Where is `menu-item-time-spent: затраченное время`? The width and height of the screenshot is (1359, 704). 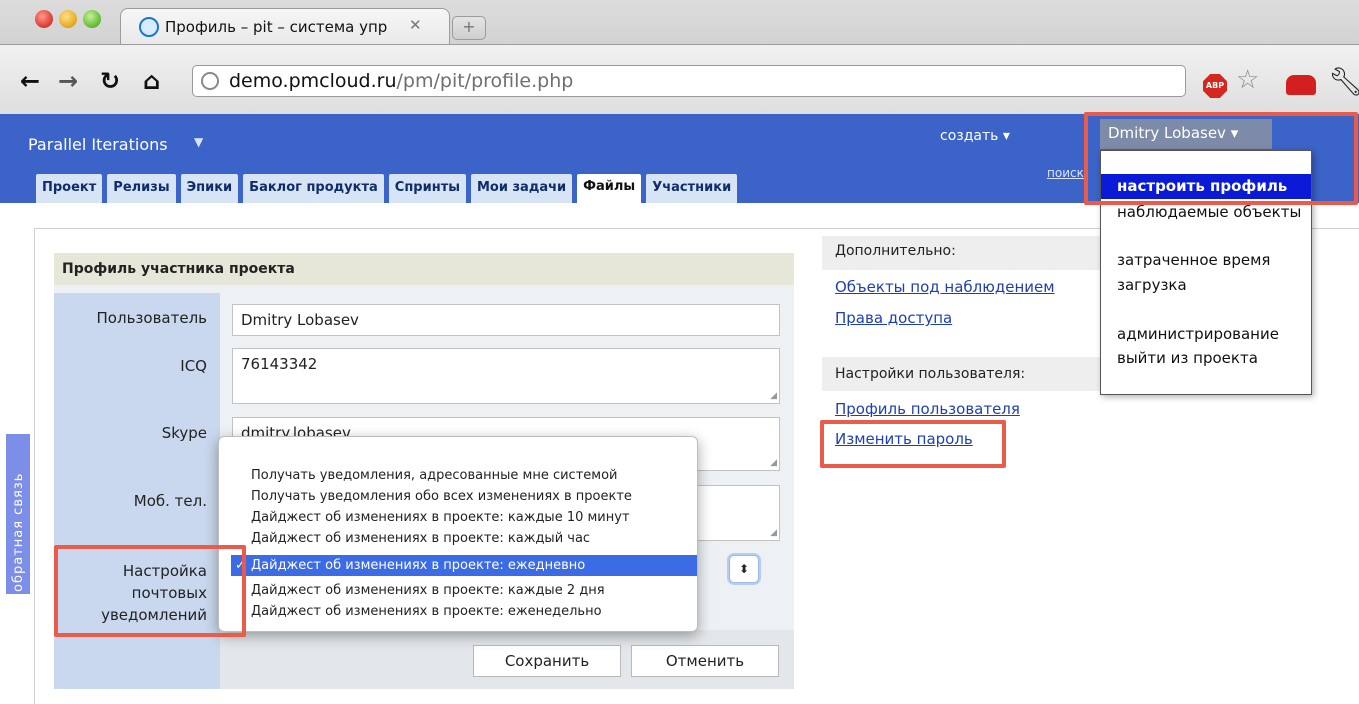
menu-item-time-spent: затраченное время is located at coordinates (1193, 260).